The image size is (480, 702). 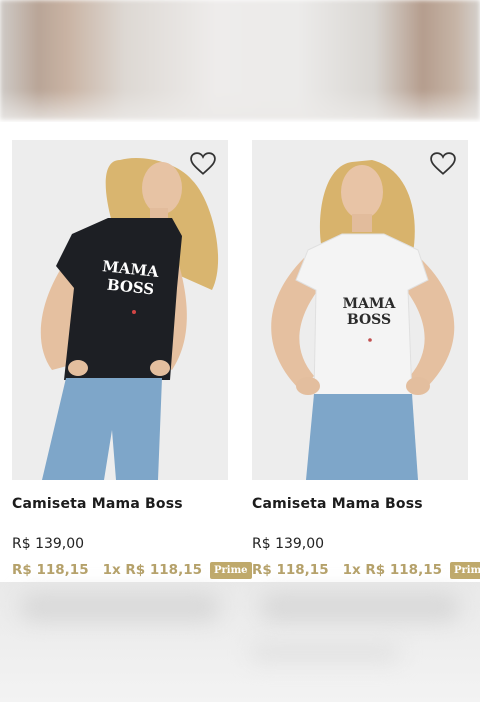 What do you see at coordinates (119, 299) in the screenshot?
I see `shirt-shape` at bounding box center [119, 299].